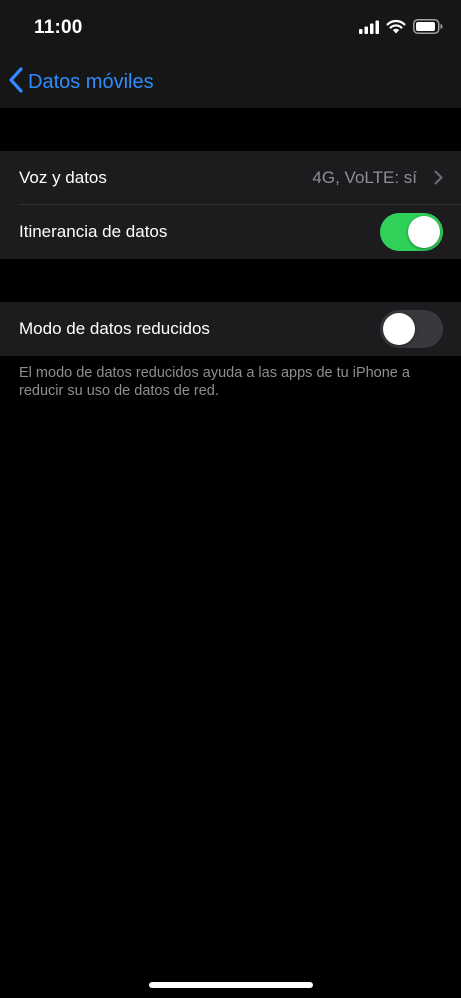 The width and height of the screenshot is (461, 998). I want to click on voice-data-label: Voz y datos, so click(63, 177).